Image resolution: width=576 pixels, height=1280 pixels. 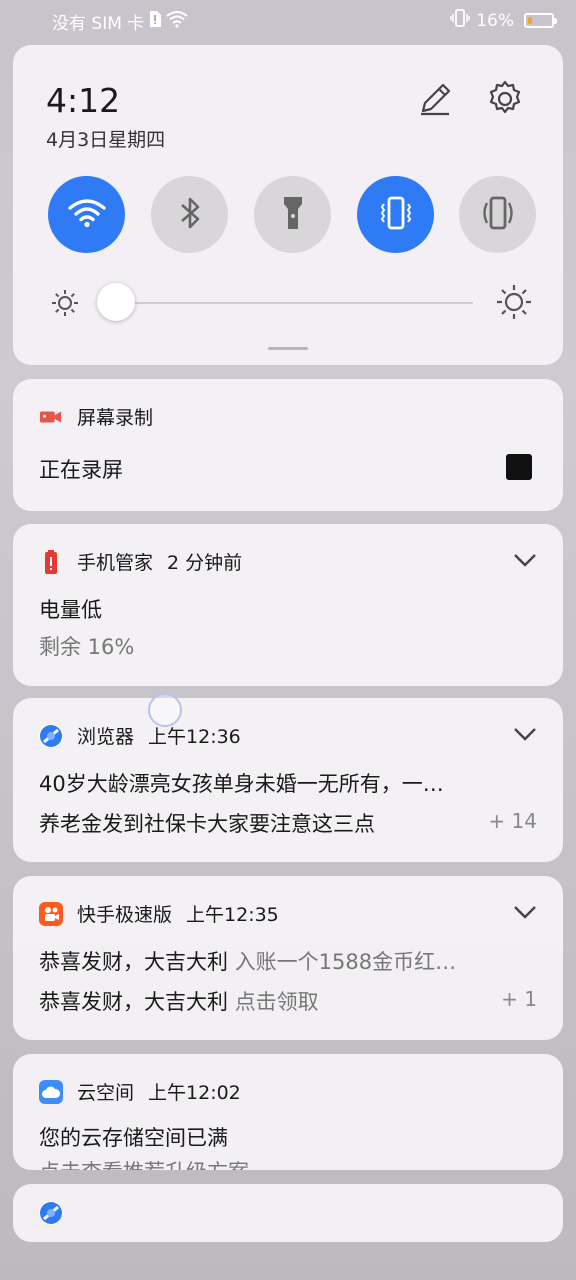 I want to click on notification-header: 云空间 上午12:02, so click(x=140, y=1091).